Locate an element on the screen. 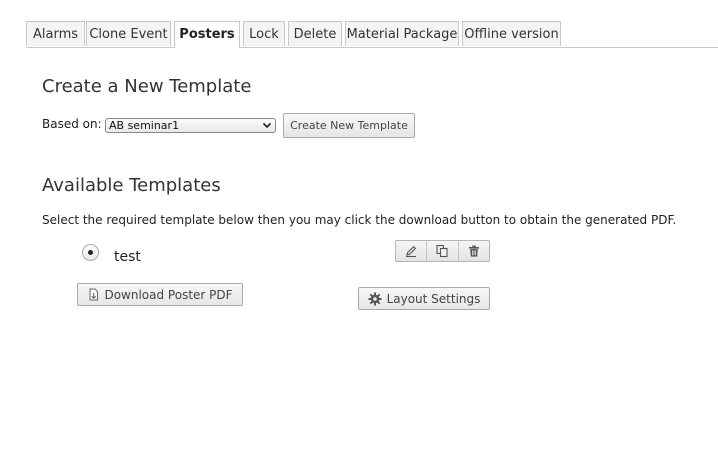 The image size is (718, 462). trash-icon is located at coordinates (473, 251).